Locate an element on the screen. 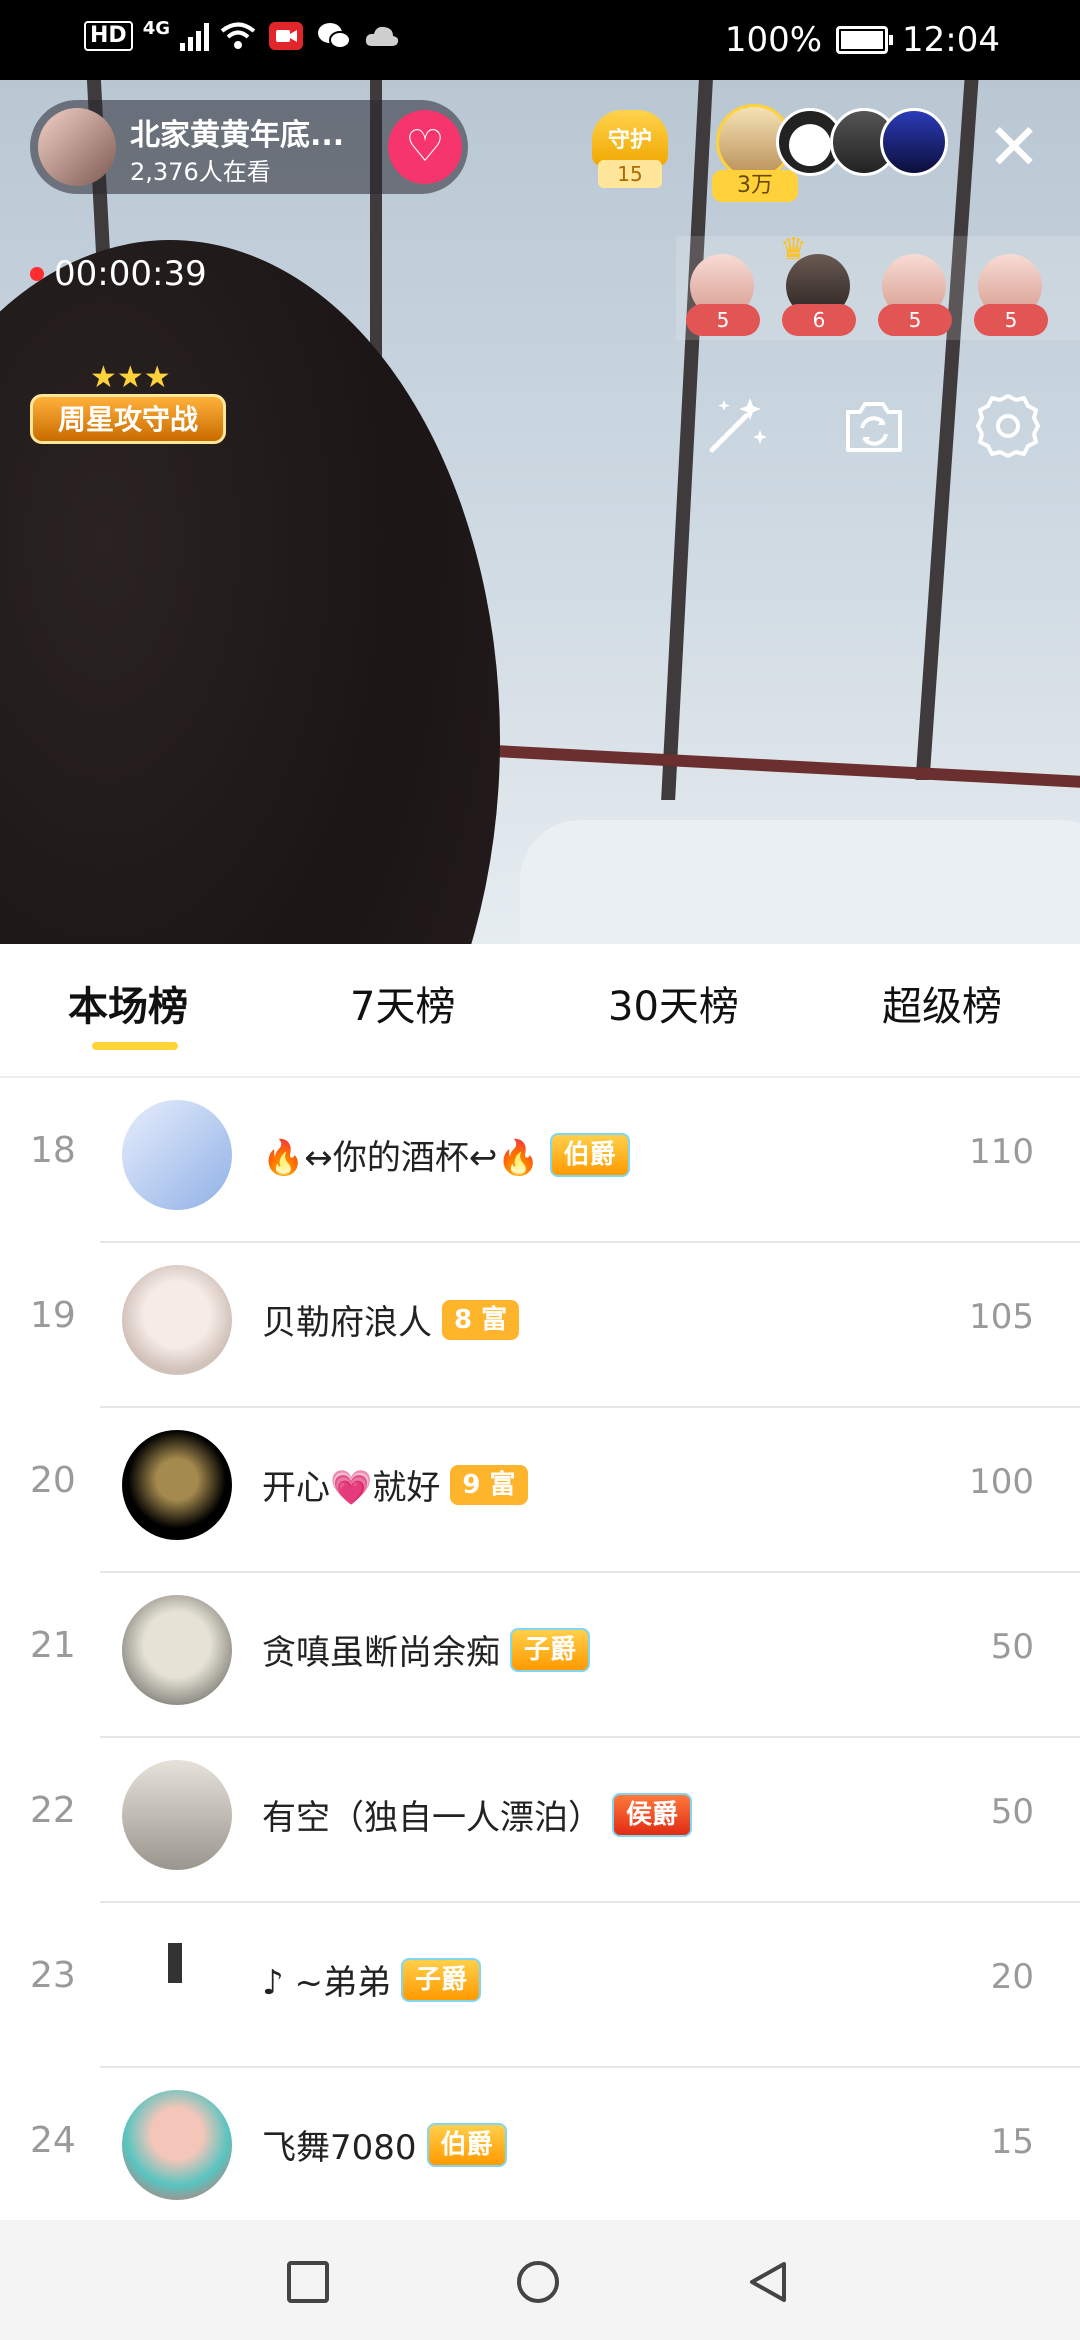 Image resolution: width=1080 pixels, height=2340 pixels. user-name: 开心💗就好 is located at coordinates (351, 1488).